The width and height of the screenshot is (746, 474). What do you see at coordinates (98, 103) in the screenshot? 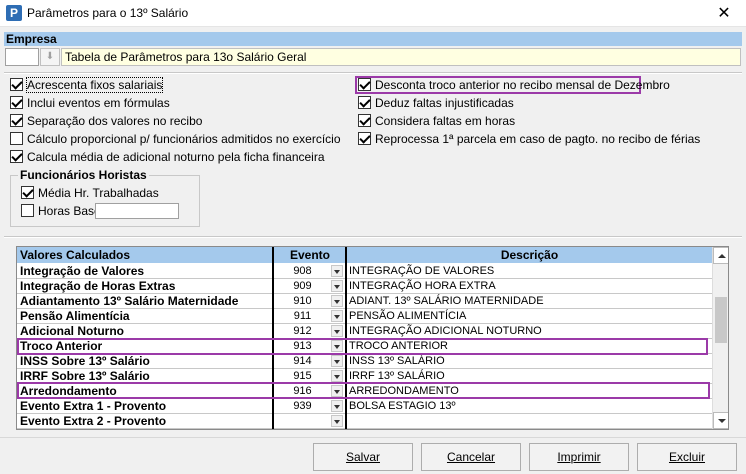
I see `option-label: Inclui eventos em fórmulas` at bounding box center [98, 103].